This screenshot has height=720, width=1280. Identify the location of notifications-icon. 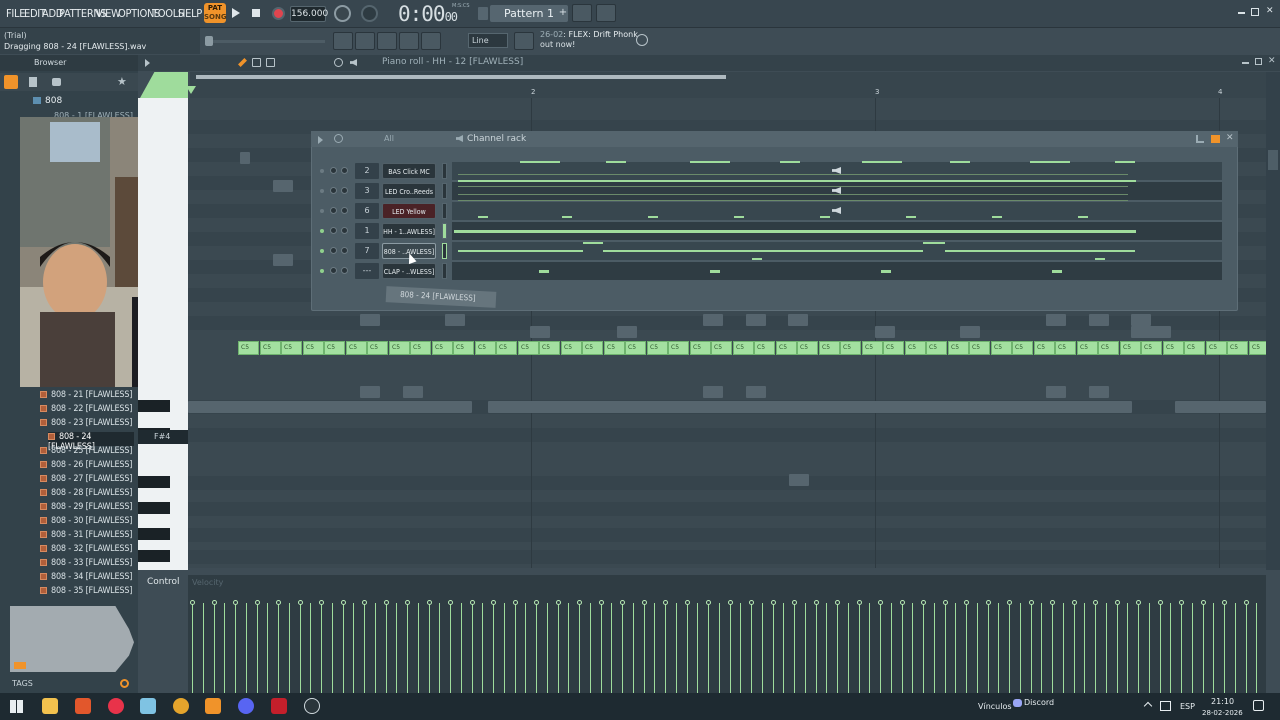
(1258, 705).